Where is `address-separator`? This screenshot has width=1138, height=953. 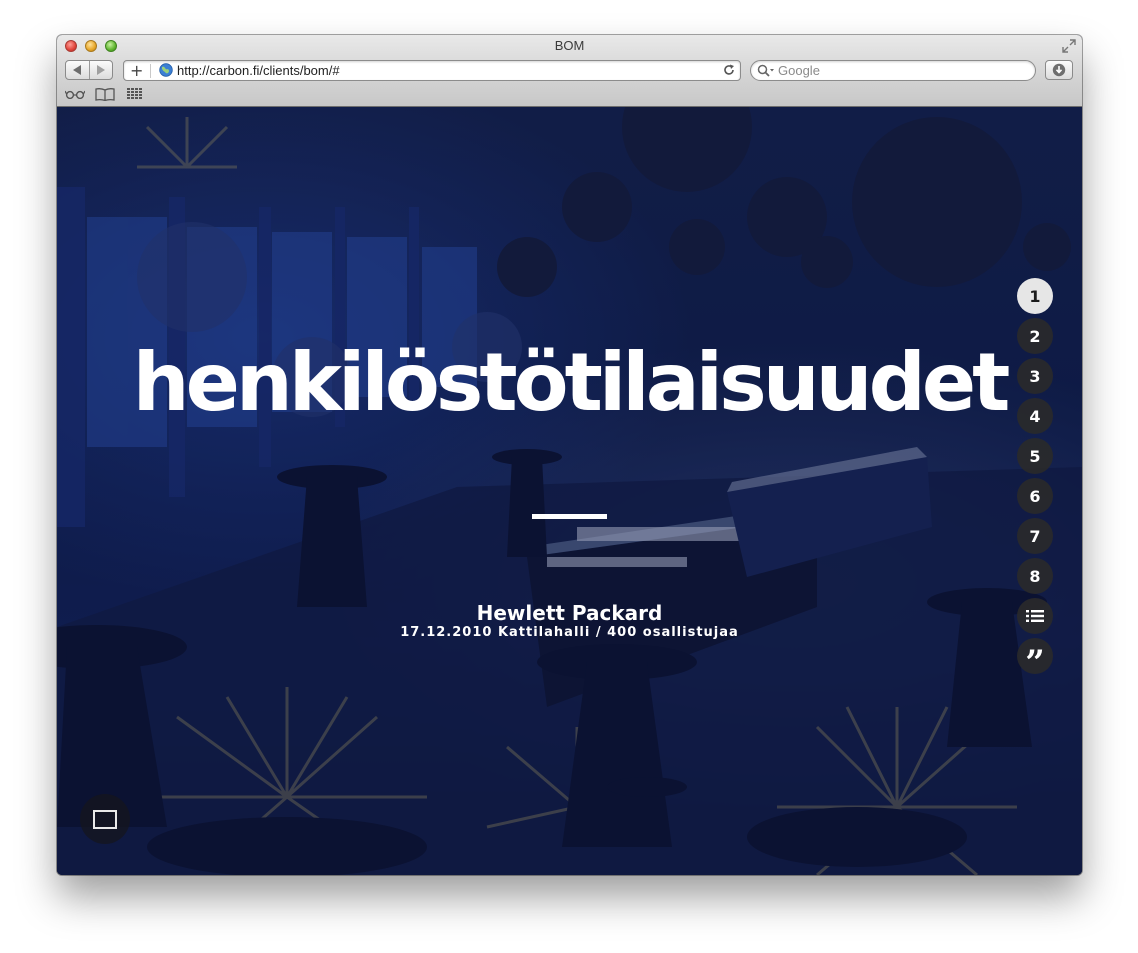 address-separator is located at coordinates (150, 71).